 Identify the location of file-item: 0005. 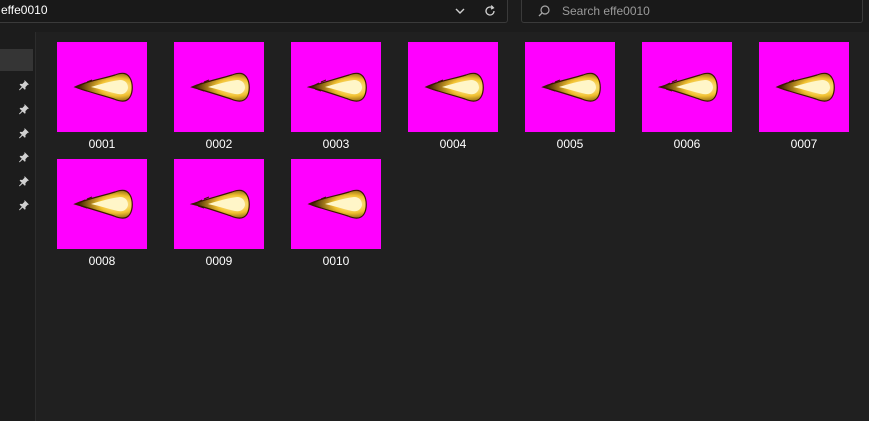
(570, 91).